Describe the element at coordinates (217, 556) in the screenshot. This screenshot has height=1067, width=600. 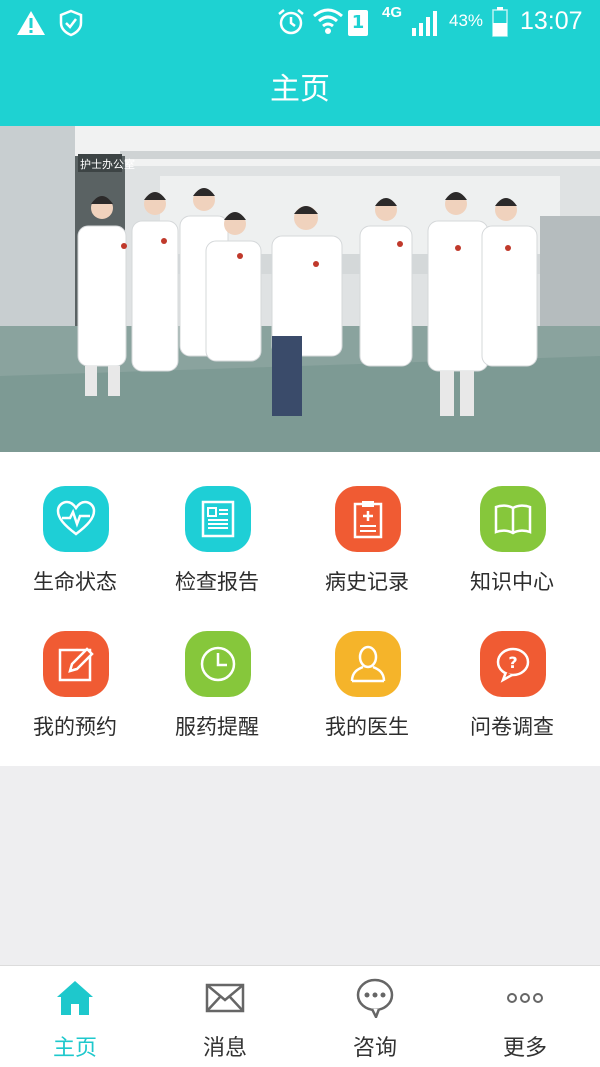
I see `tile-exam-report: 检查报告` at that location.